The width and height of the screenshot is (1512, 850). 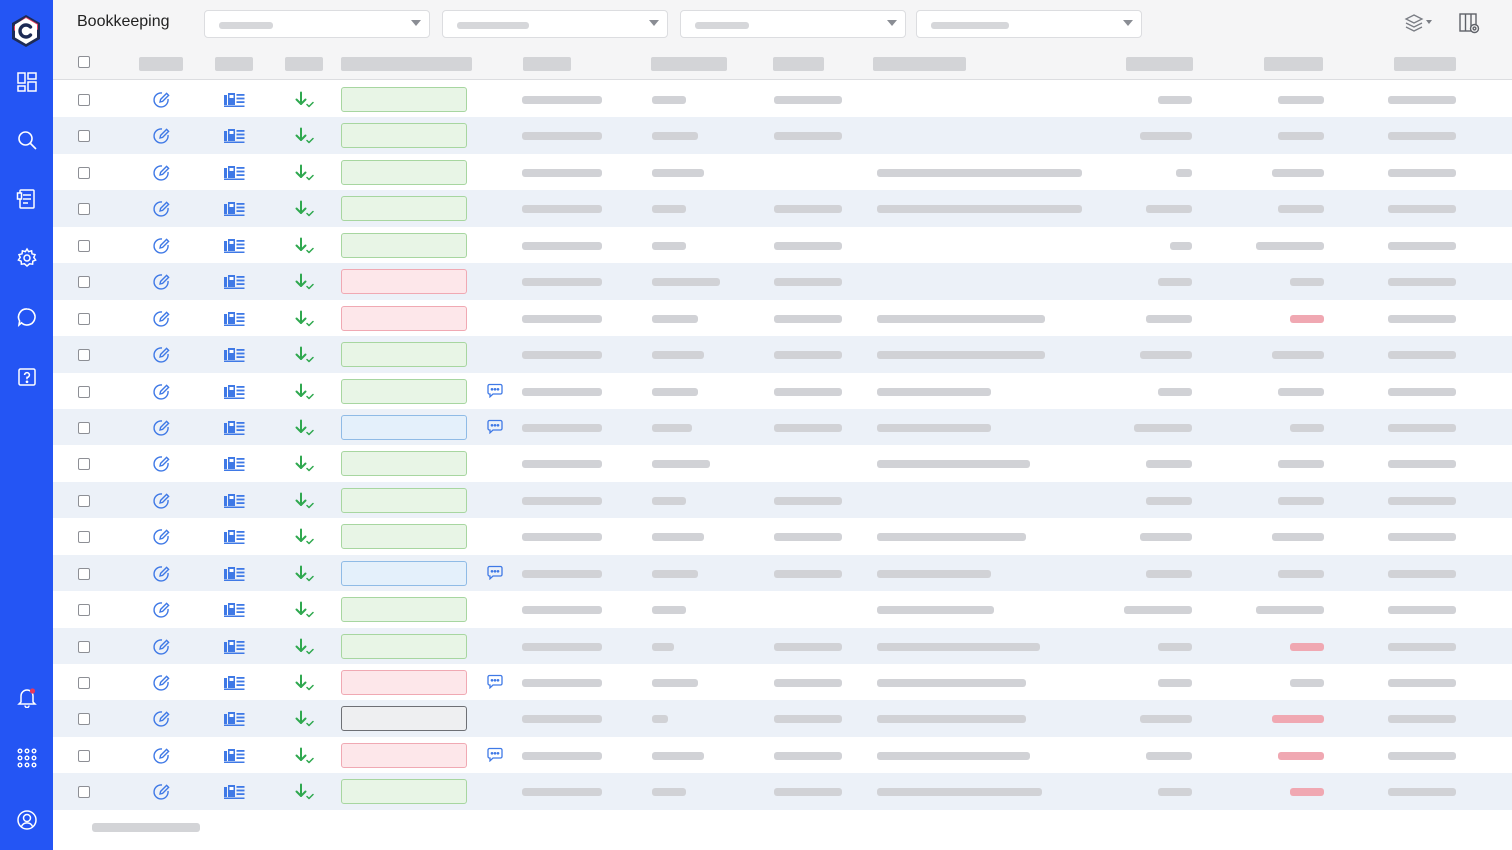 I want to click on status-badge-gray, so click(x=404, y=719).